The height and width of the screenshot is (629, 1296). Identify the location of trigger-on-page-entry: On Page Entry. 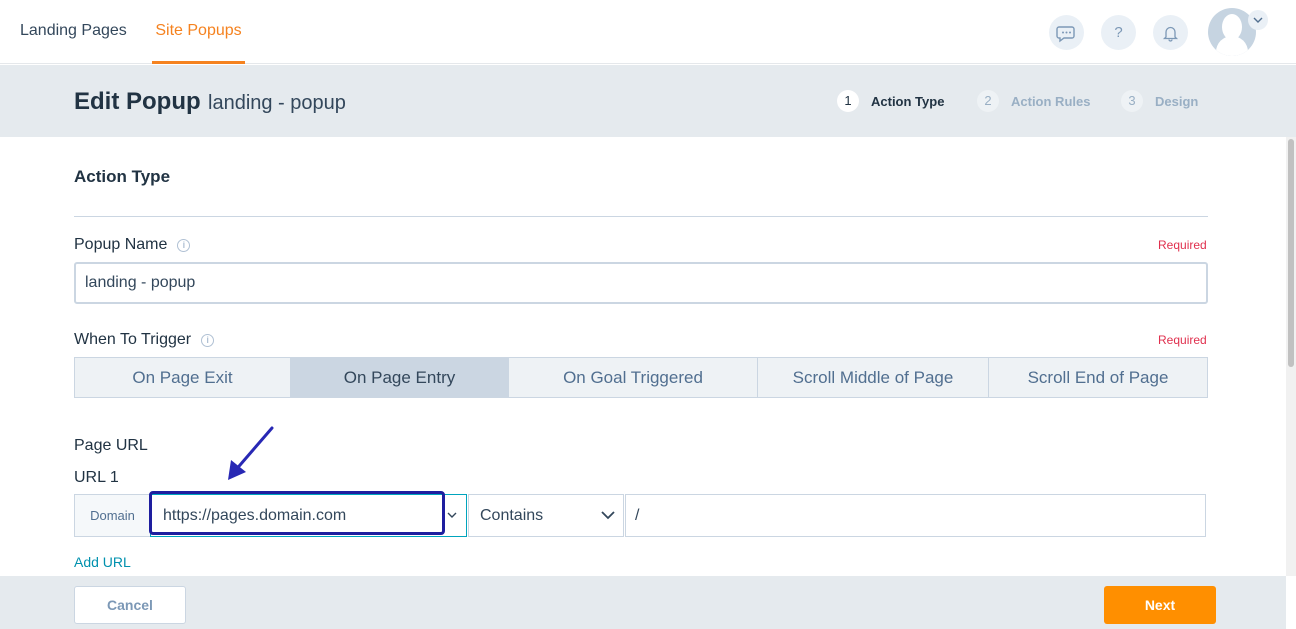
(400, 377).